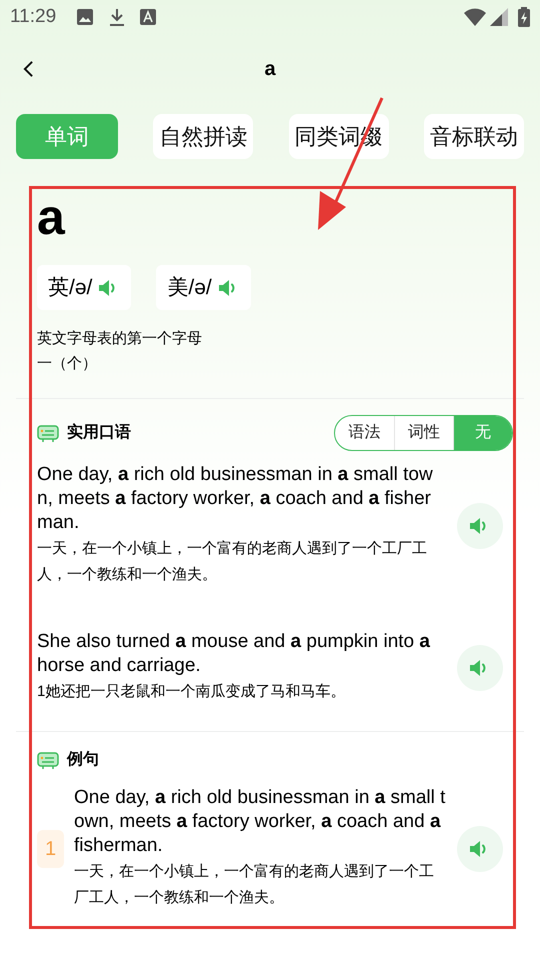  What do you see at coordinates (203, 287) in the screenshot?
I see `pronunciation-button: 美/ə/` at bounding box center [203, 287].